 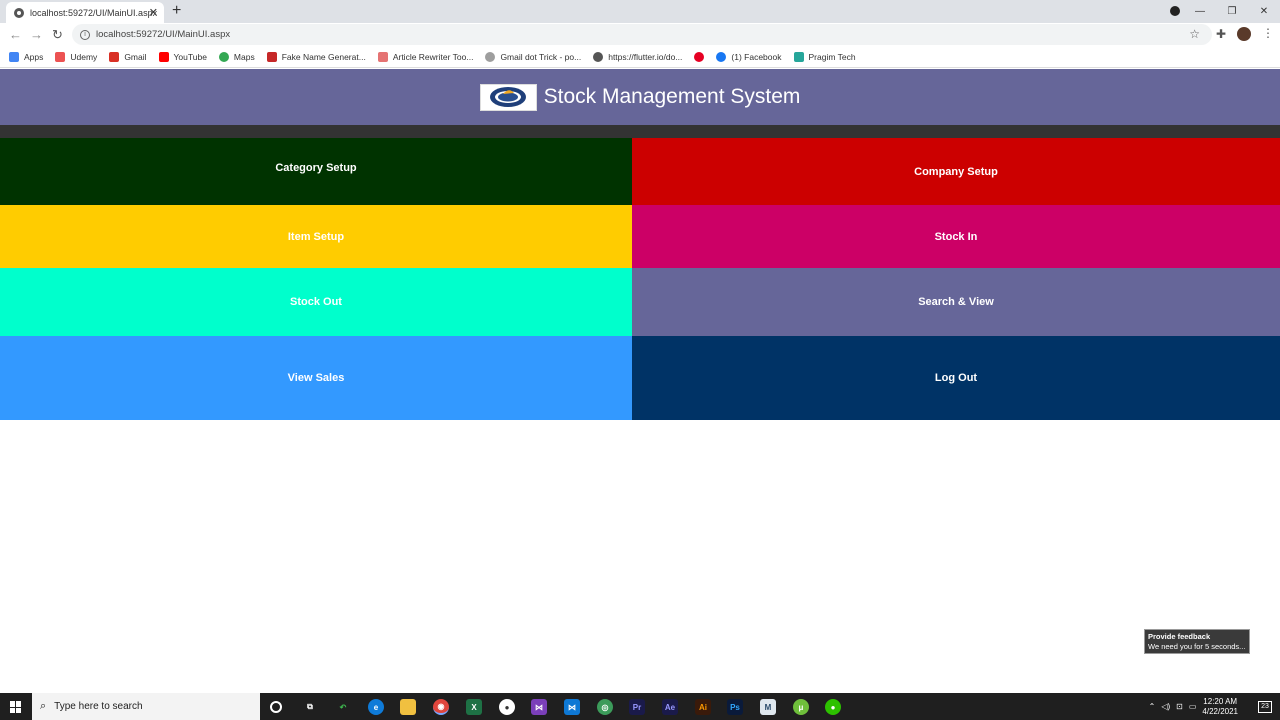 I want to click on bookmark-gmail: Gmail, so click(x=128, y=56).